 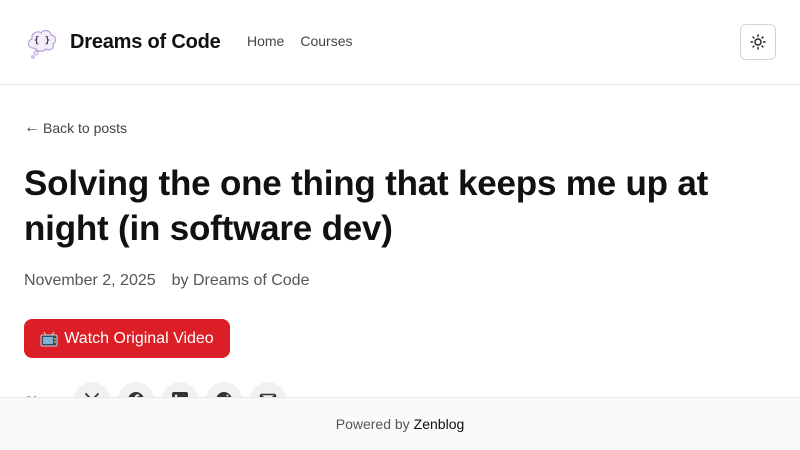 What do you see at coordinates (439, 424) in the screenshot?
I see `footer-zenblog-link: Zenblog` at bounding box center [439, 424].